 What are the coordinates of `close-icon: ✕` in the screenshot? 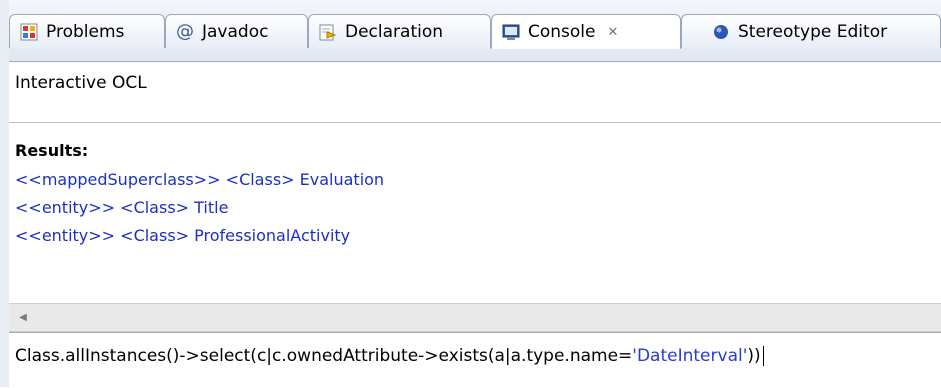 It's located at (613, 32).